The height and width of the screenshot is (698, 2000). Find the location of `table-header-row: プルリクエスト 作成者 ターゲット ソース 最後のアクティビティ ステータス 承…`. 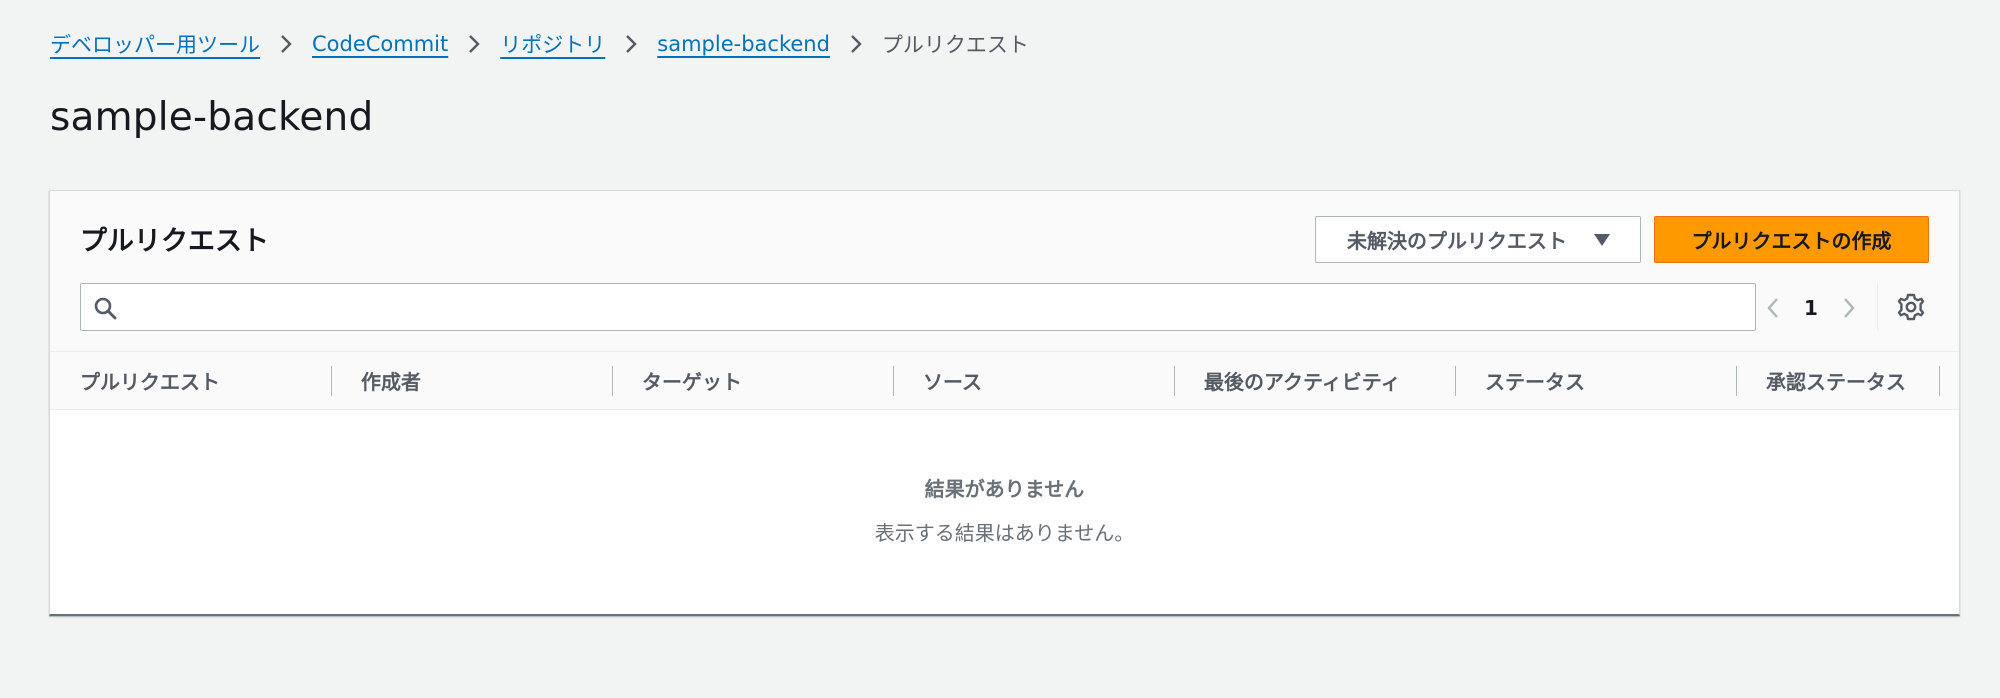

table-header-row: プルリクエスト 作成者 ターゲット ソース 最後のアクティビティ ステータス 承… is located at coordinates (1004, 381).